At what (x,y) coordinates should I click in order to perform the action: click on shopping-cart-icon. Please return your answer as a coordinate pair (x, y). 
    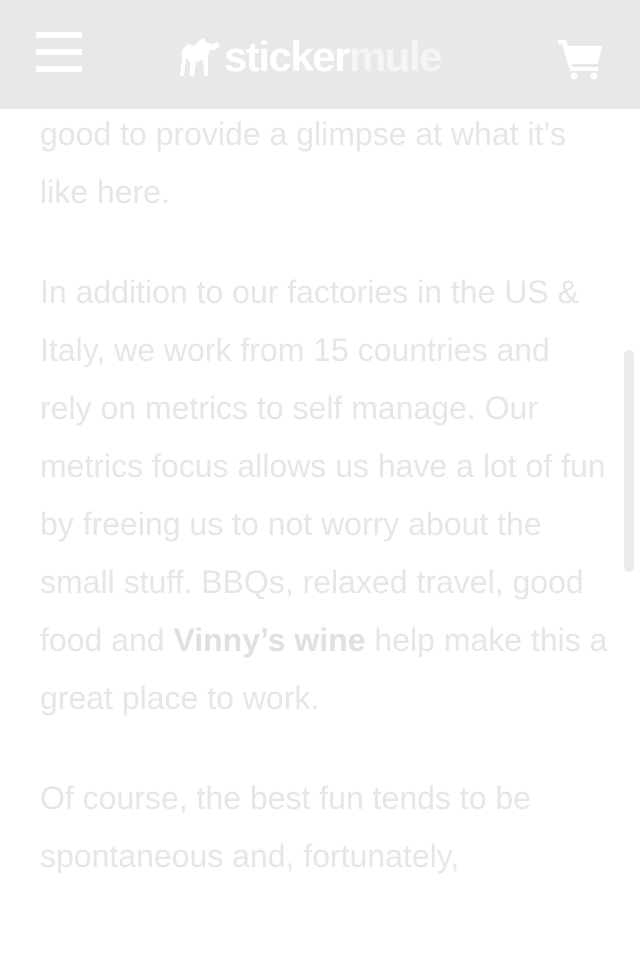
    Looking at the image, I should click on (580, 58).